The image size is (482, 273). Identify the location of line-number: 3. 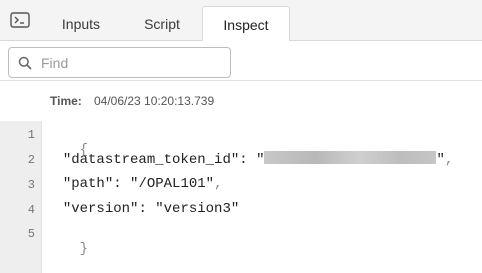
(31, 185).